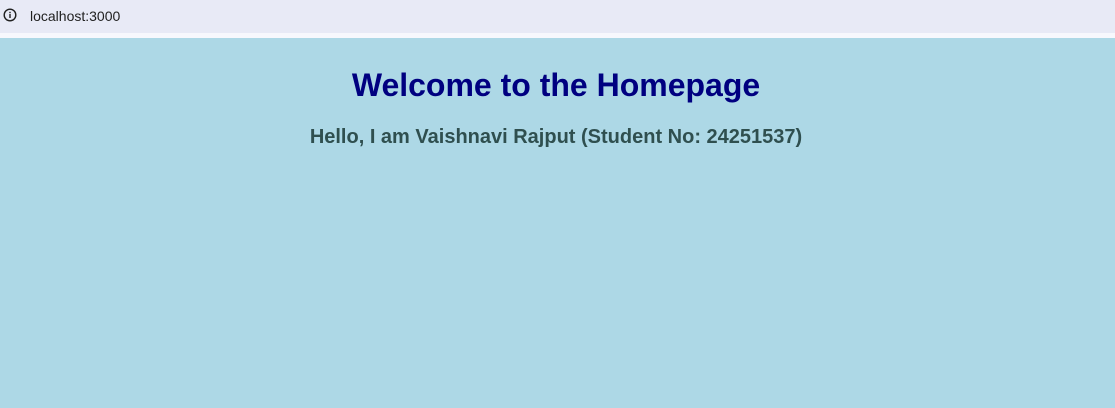  I want to click on info-icon, so click(10, 15).